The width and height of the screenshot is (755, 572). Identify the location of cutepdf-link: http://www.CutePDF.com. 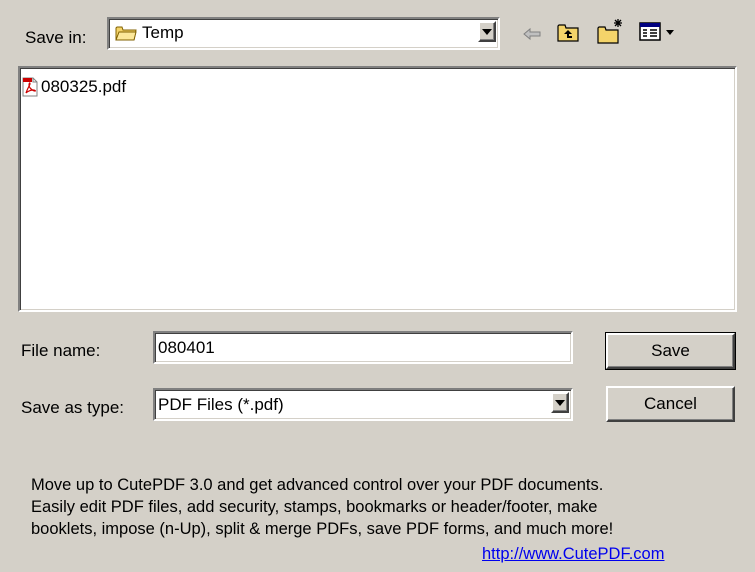
(573, 554).